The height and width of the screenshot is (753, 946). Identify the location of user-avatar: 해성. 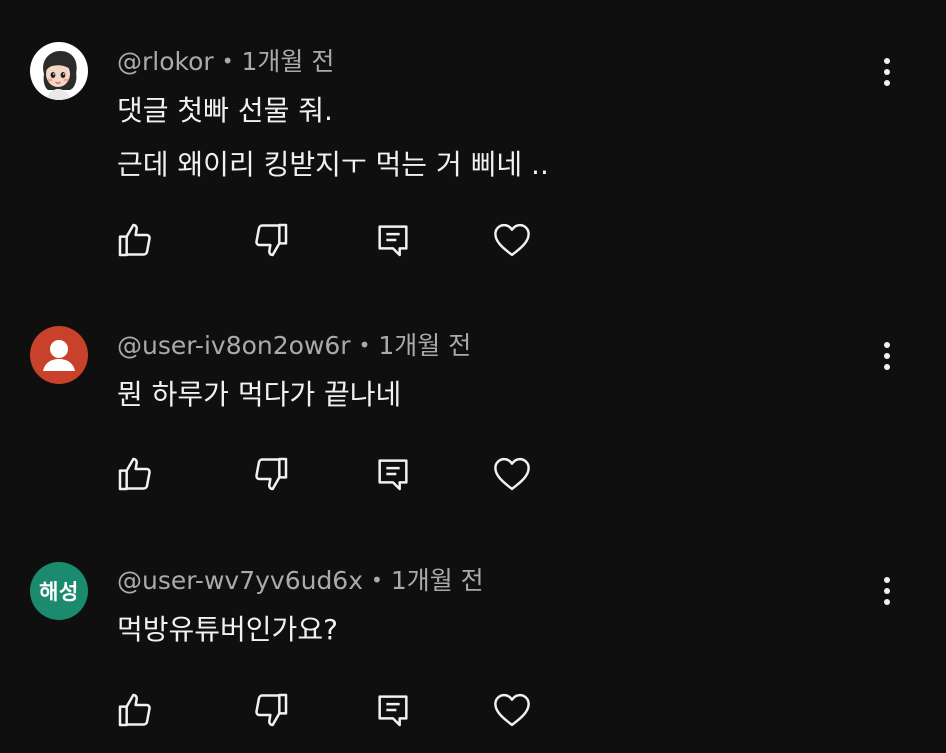
(59, 591).